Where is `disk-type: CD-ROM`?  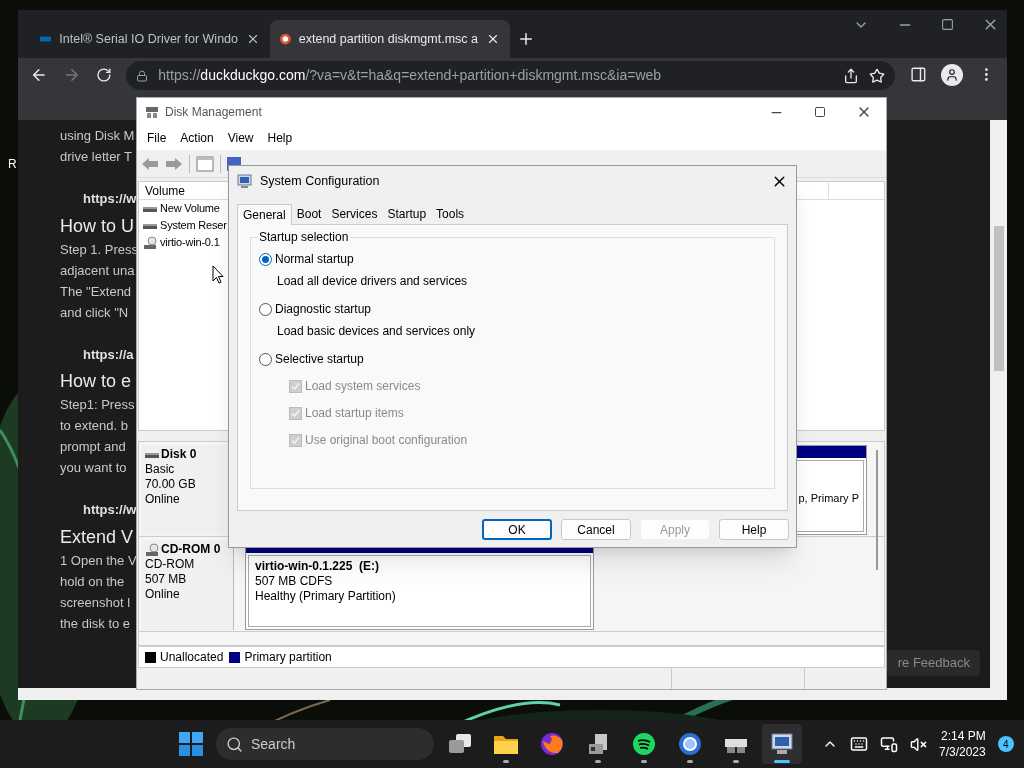 disk-type: CD-ROM is located at coordinates (170, 564).